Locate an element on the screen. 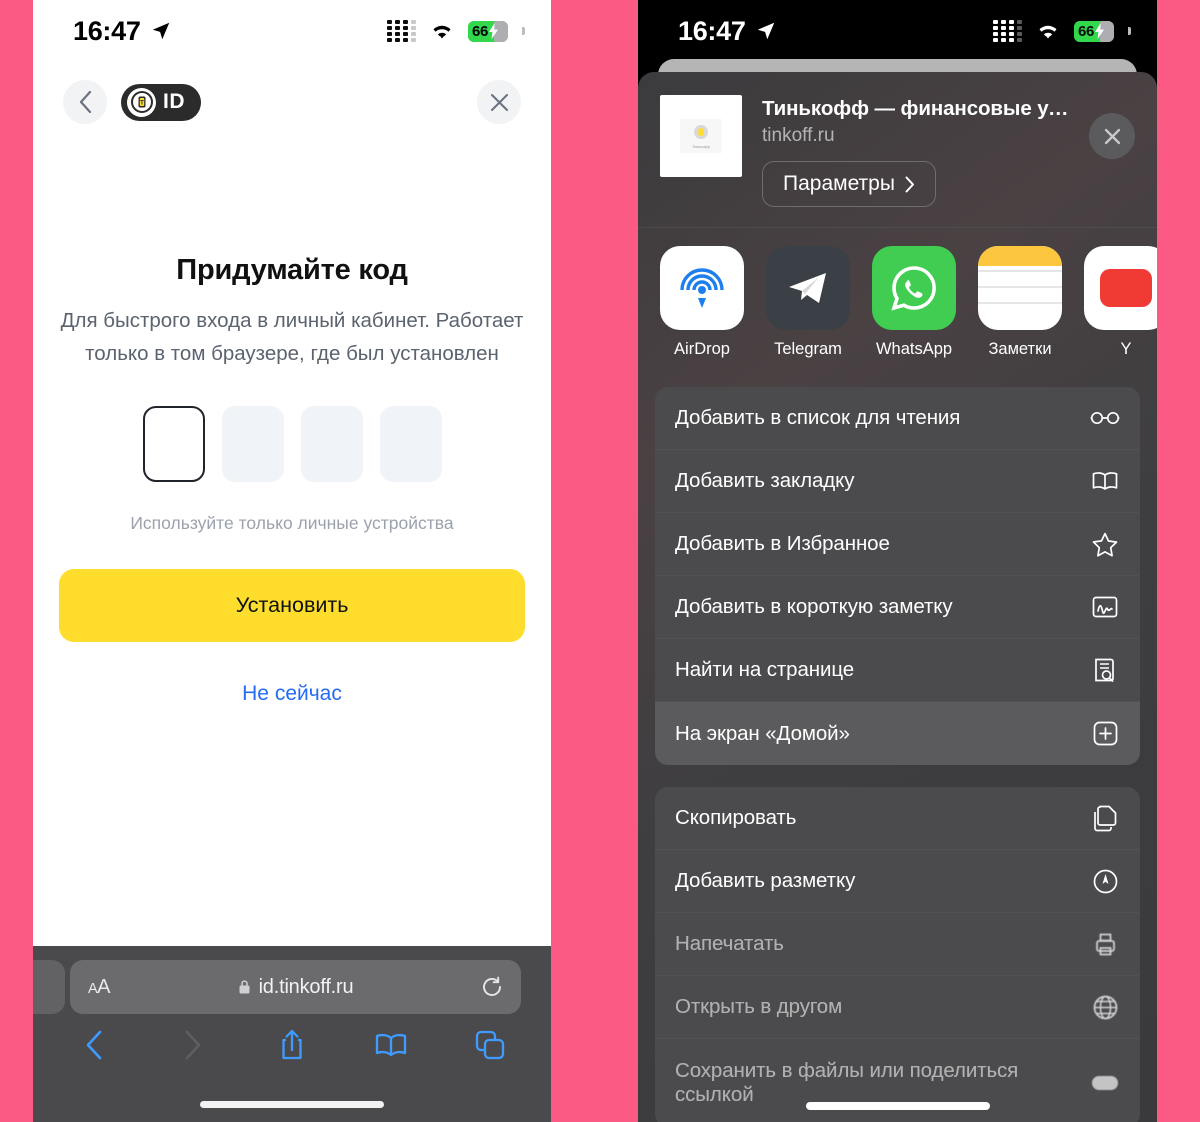 Image resolution: width=1200 pixels, height=1122 pixels. find-on-page-icon is located at coordinates (1105, 670).